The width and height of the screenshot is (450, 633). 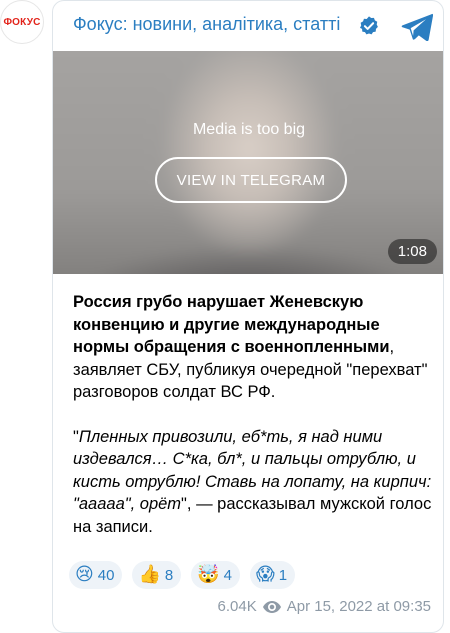 What do you see at coordinates (84, 574) in the screenshot?
I see `crying-face-icon: 😢` at bounding box center [84, 574].